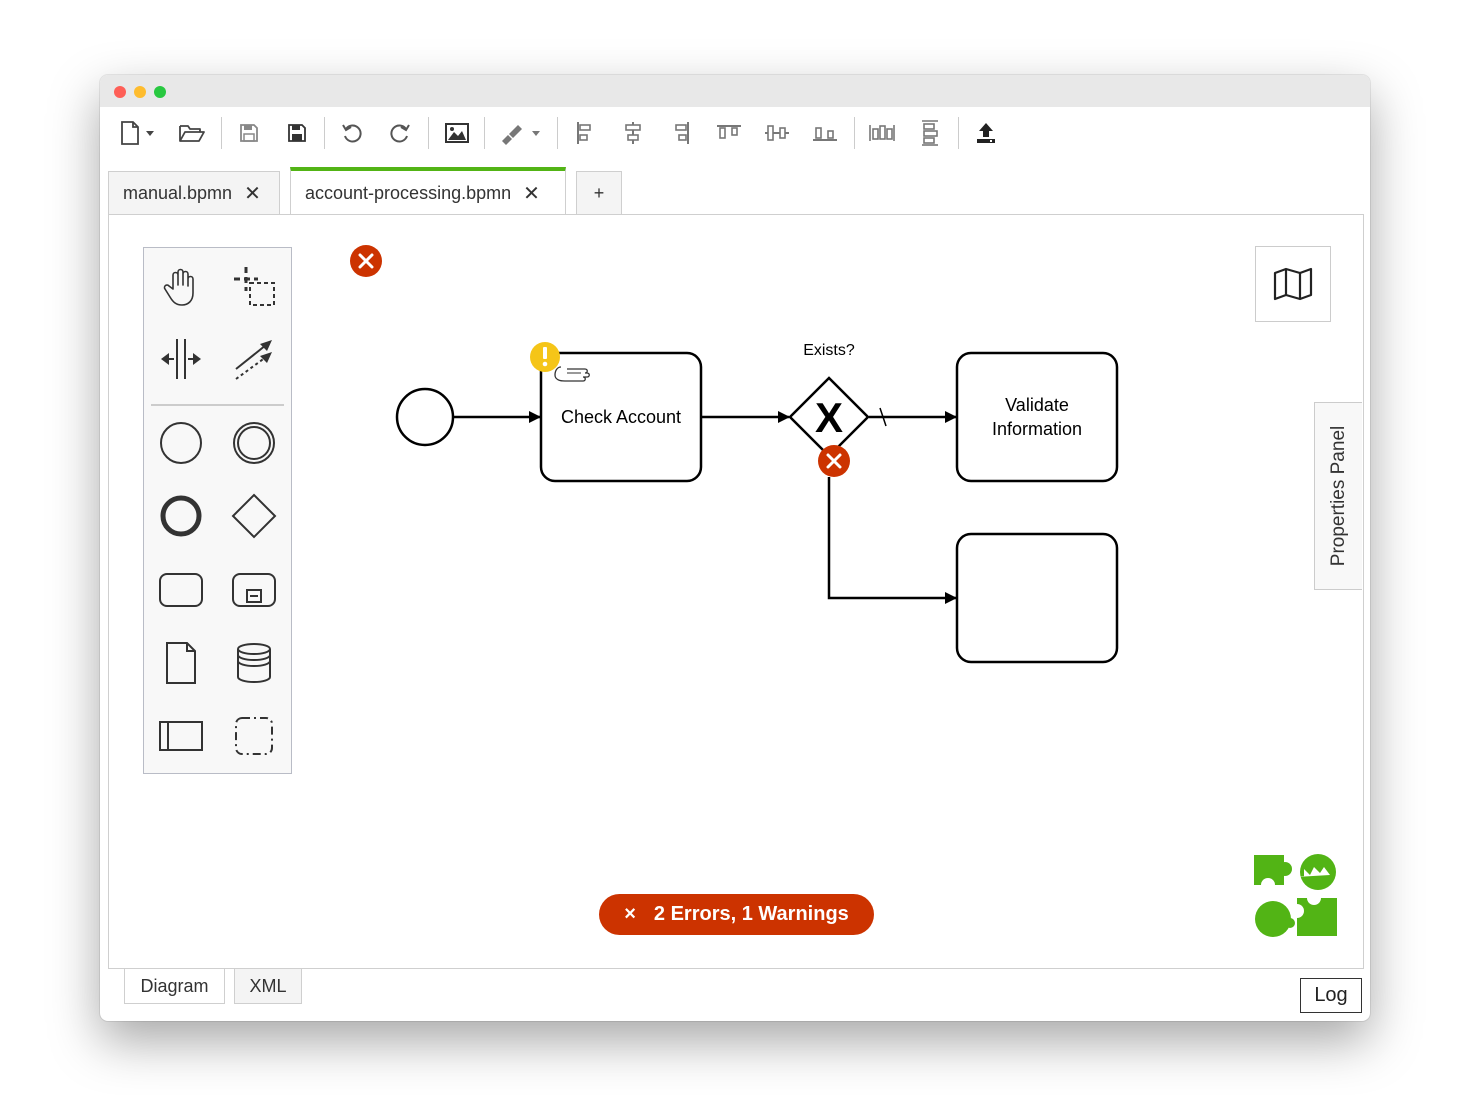 The image size is (1470, 1095). I want to click on align-top-icon, so click(729, 132).